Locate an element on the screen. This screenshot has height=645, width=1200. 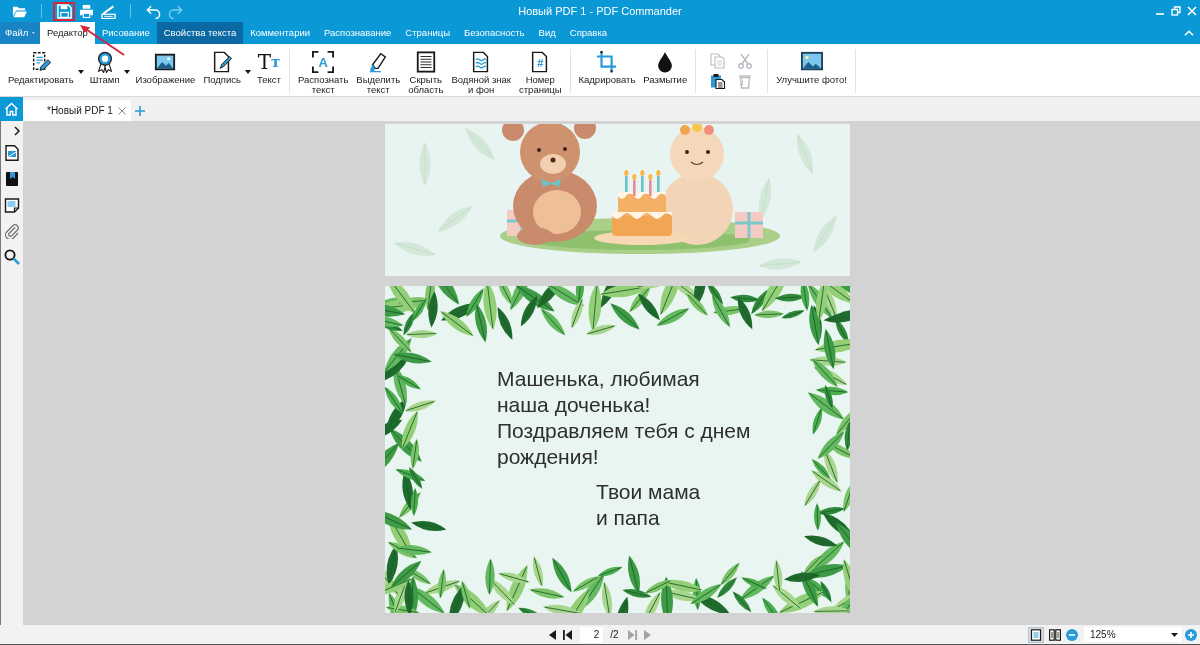
ribbon-button: Водяной знак и фон is located at coordinates (481, 71).